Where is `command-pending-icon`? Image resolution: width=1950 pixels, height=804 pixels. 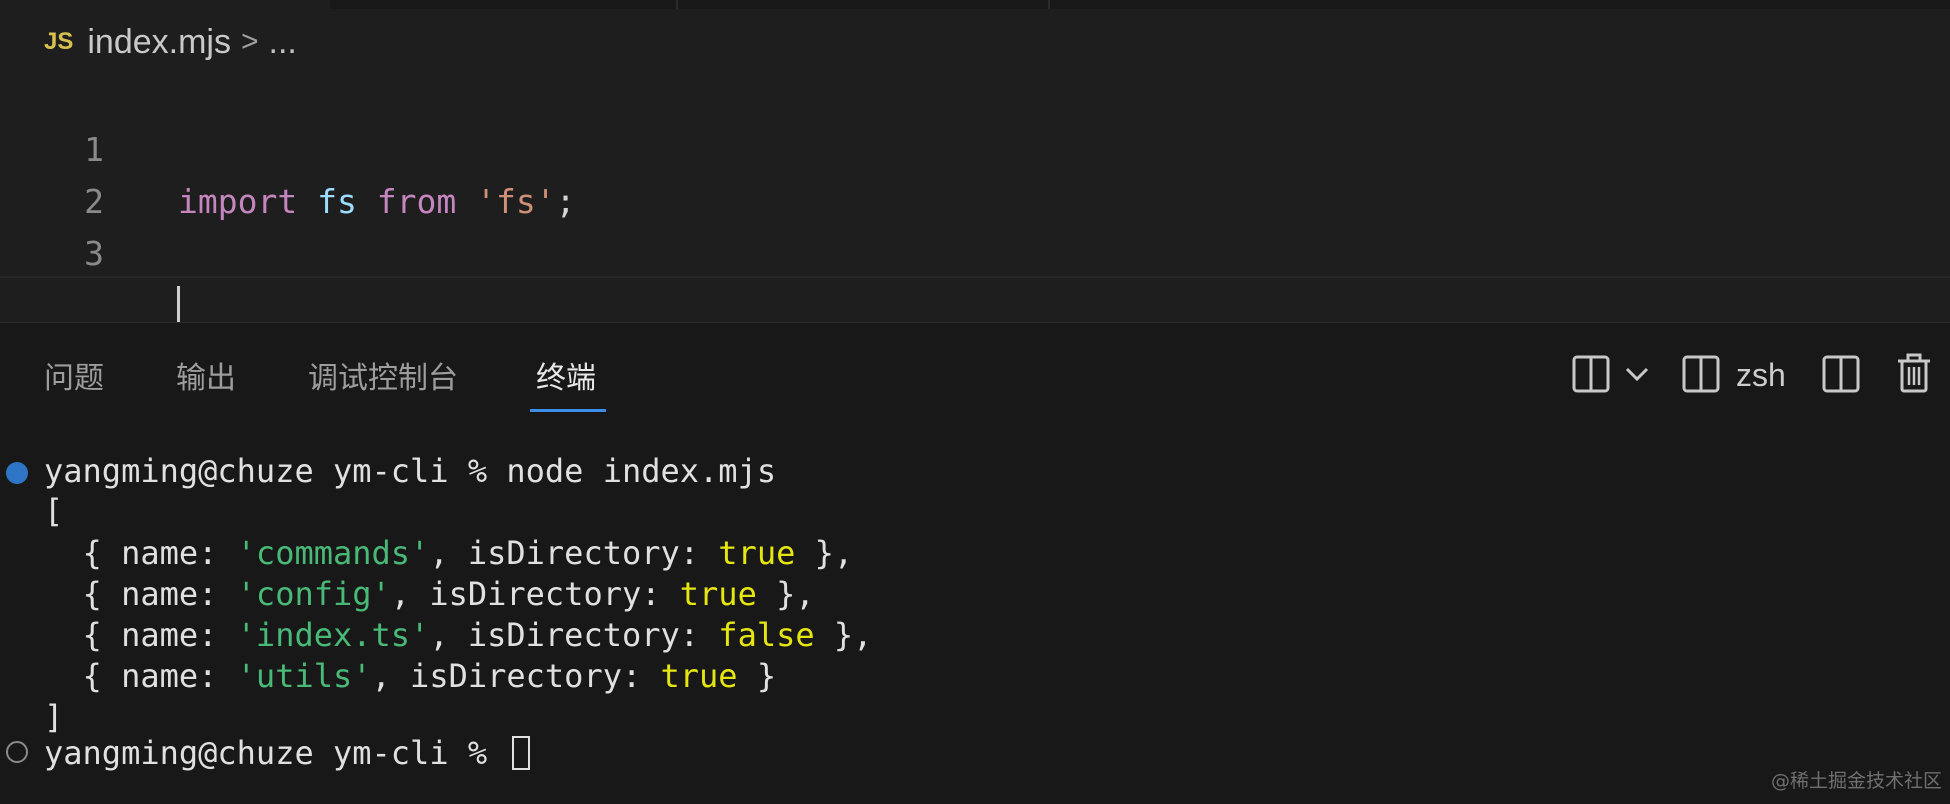 command-pending-icon is located at coordinates (17, 752).